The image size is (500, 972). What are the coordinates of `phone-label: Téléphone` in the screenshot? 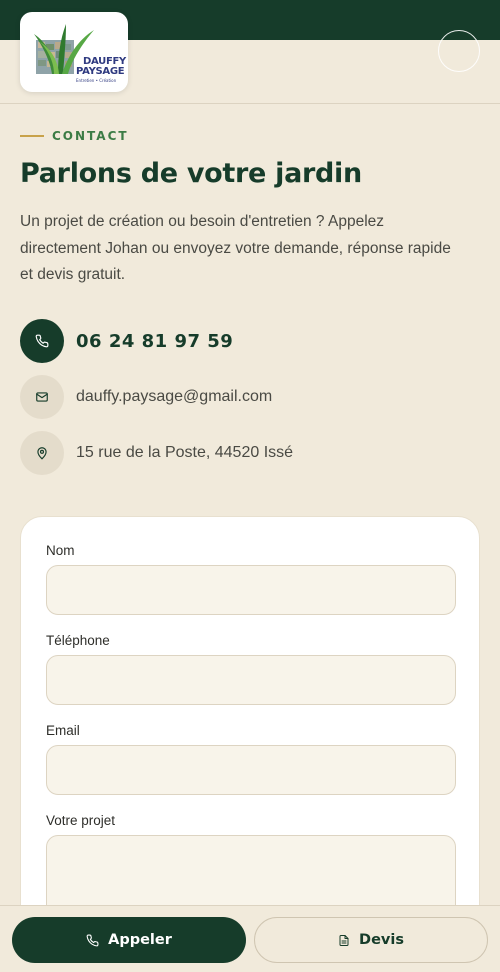 It's located at (78, 640).